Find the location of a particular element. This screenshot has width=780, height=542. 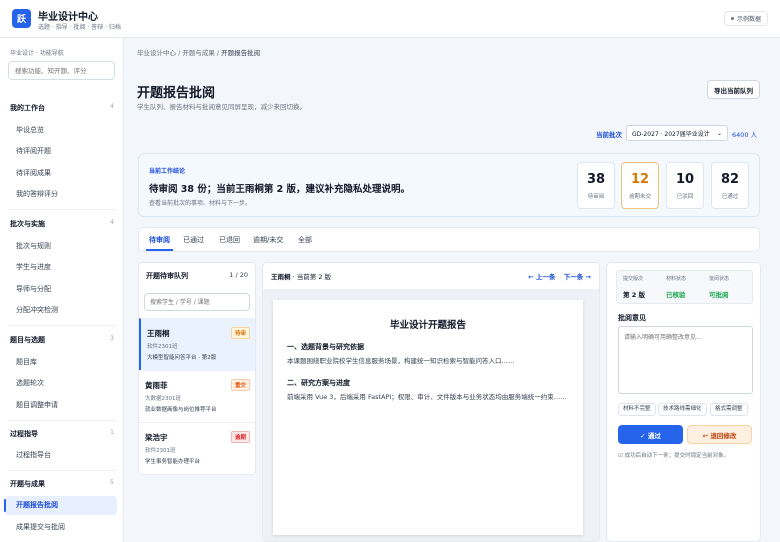

stat-number: 82 is located at coordinates (730, 179).